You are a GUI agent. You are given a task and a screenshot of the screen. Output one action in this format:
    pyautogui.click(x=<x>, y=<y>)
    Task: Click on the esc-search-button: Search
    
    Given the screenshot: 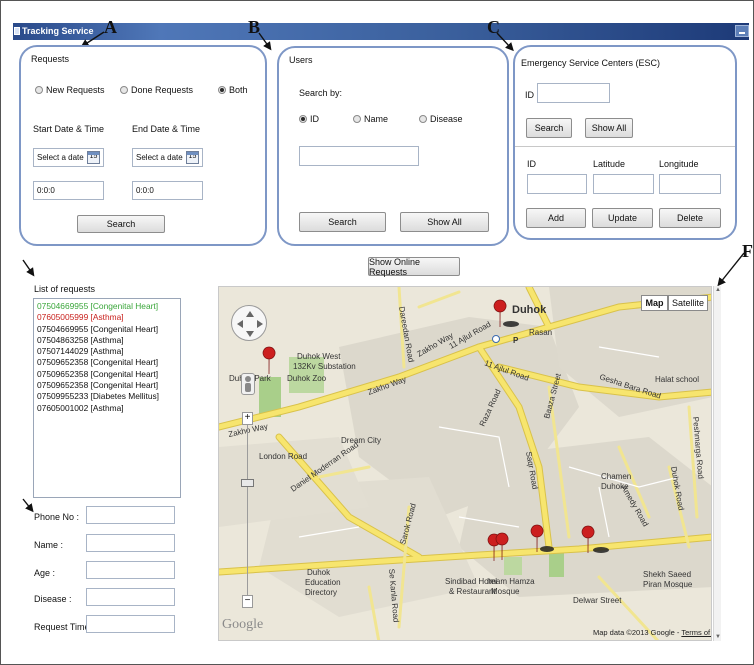 What is the action you would take?
    pyautogui.click(x=549, y=128)
    